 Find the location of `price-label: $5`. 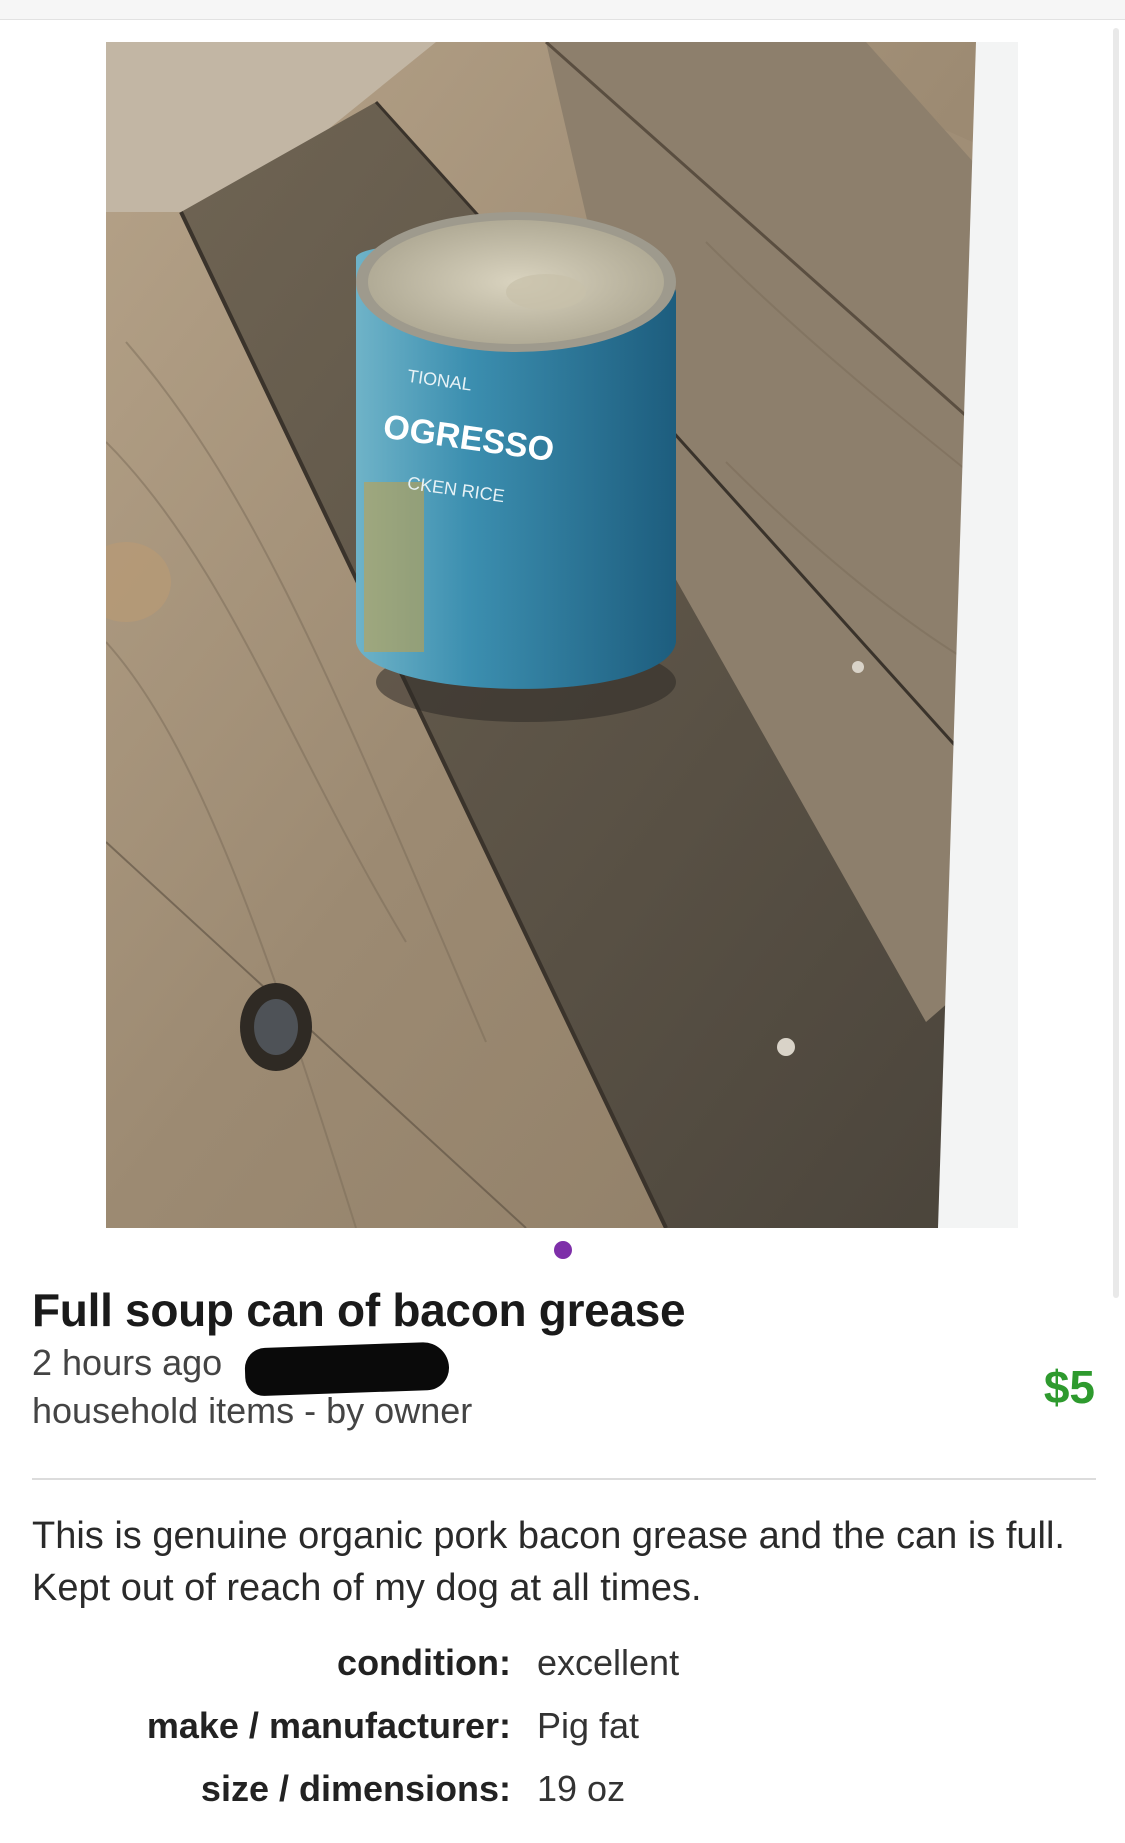

price-label: $5 is located at coordinates (1069, 1387).